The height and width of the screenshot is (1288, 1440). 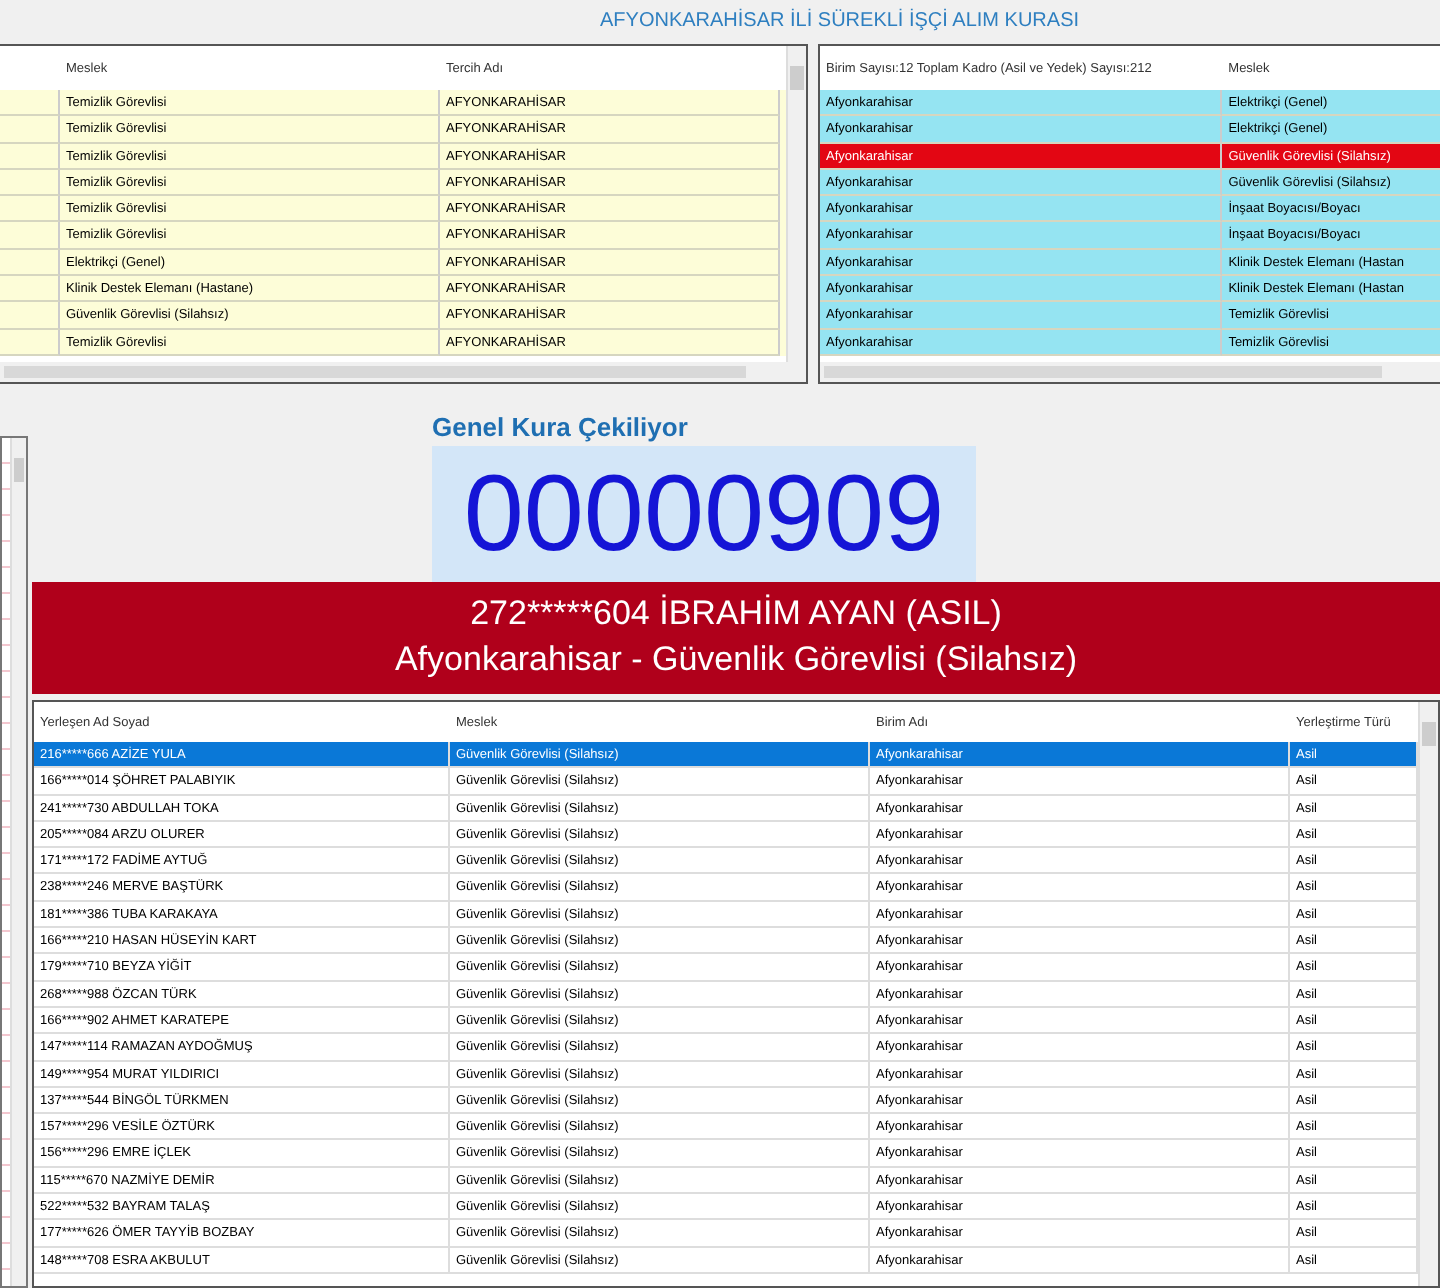 I want to click on draw-heading: Genel Kura Çekiliyor, so click(x=560, y=427).